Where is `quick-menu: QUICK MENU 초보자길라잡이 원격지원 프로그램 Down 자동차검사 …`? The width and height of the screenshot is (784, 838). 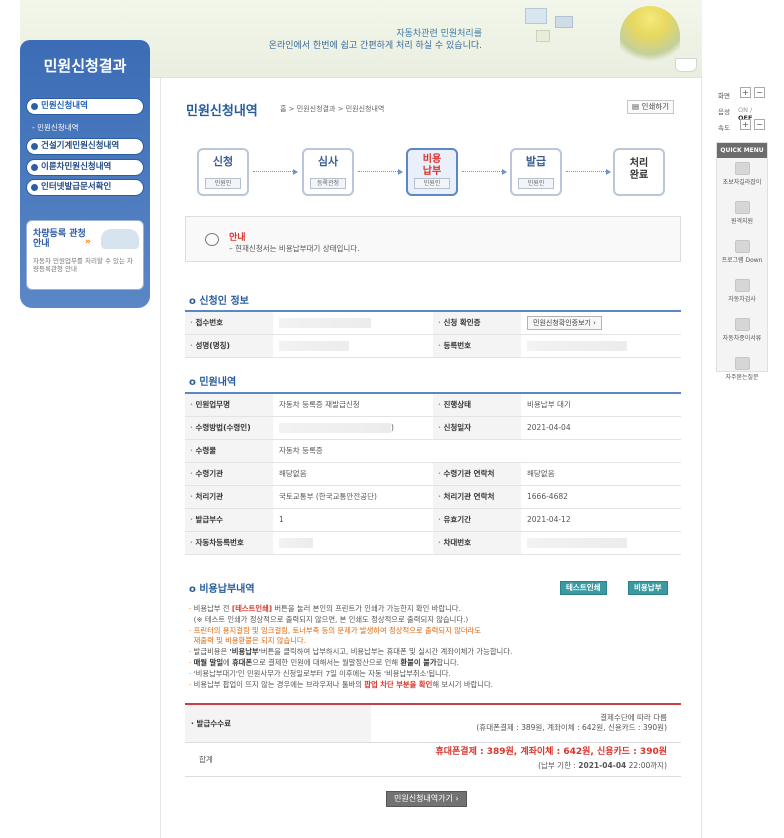 quick-menu: QUICK MENU 초보자길라잡이 원격지원 프로그램 Down 자동차검사 … is located at coordinates (742, 261).